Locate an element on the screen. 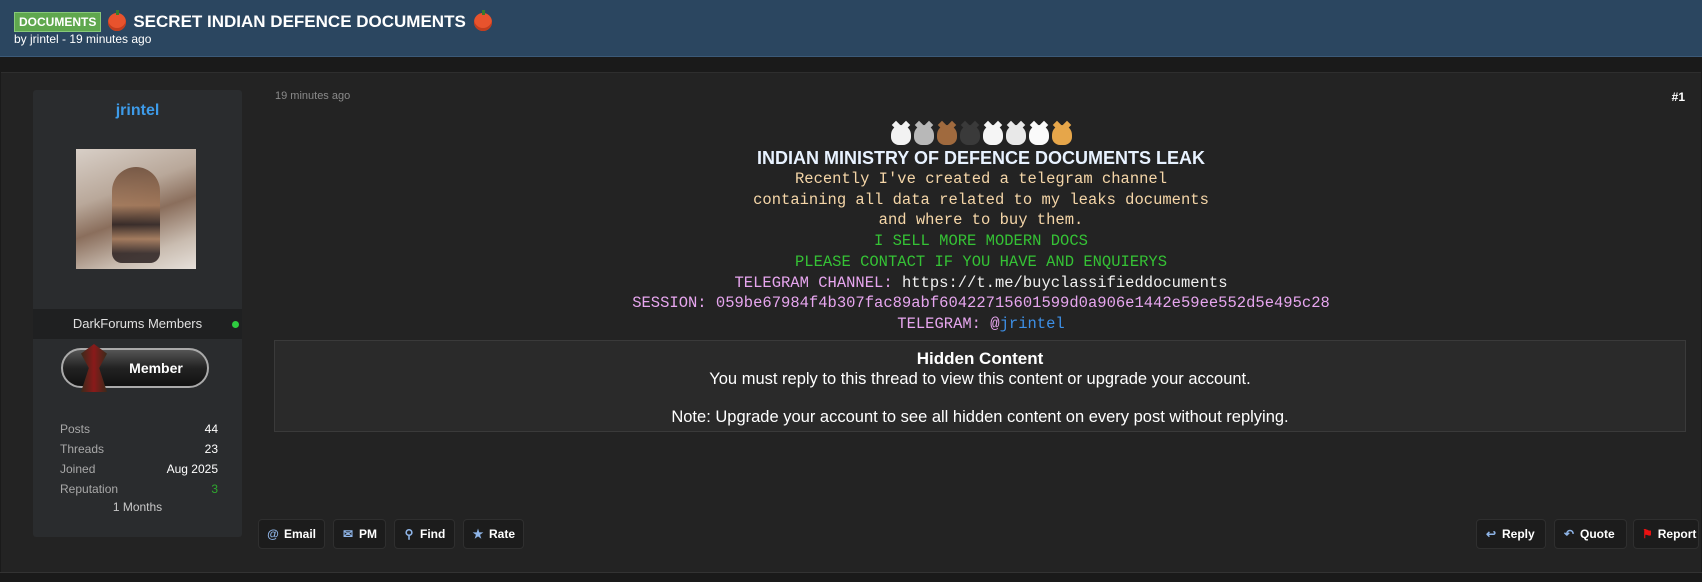 This screenshot has height=582, width=1702. reply-arrow-icon: ↩ is located at coordinates (1491, 534).